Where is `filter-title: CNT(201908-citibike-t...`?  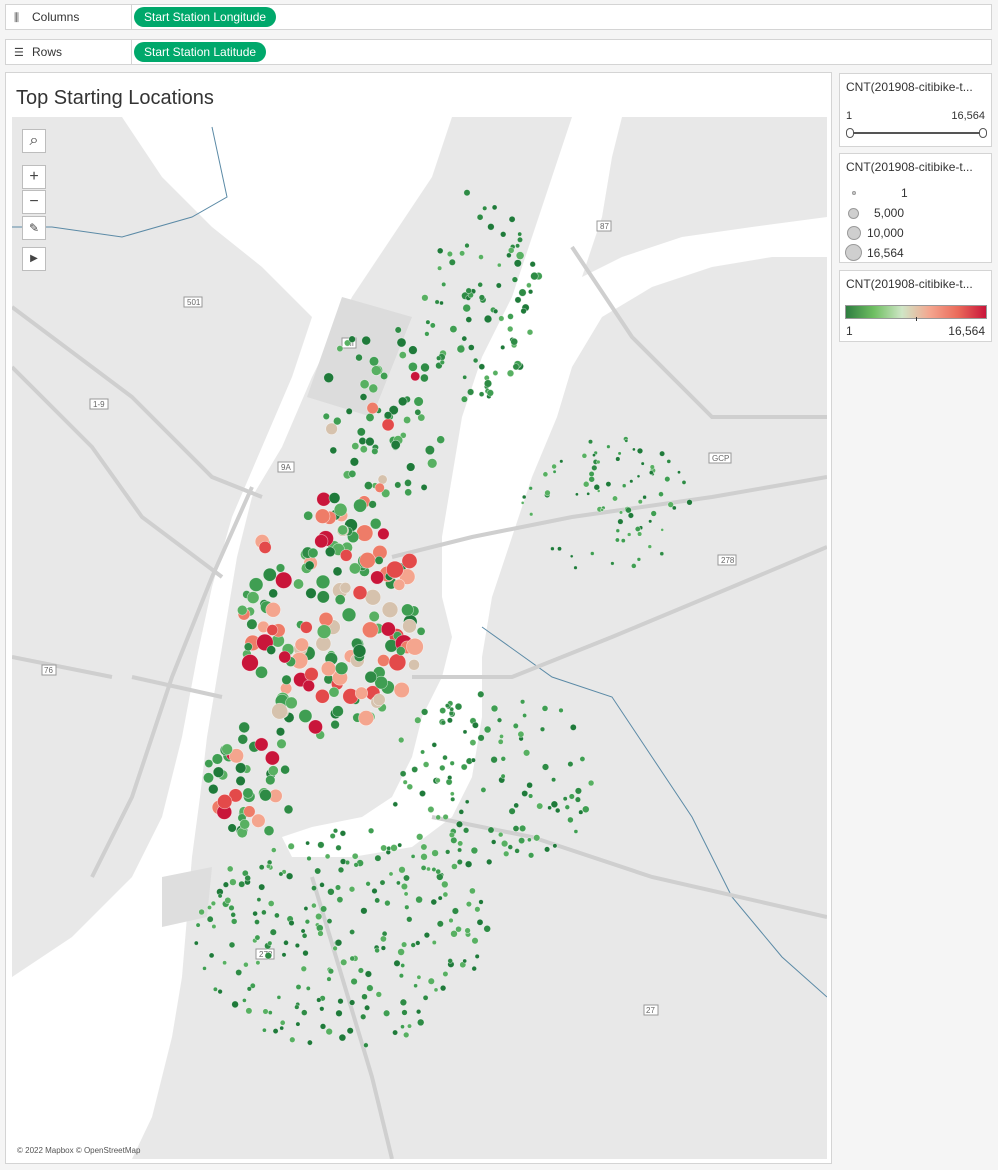
filter-title: CNT(201908-citibike-t... is located at coordinates (909, 87).